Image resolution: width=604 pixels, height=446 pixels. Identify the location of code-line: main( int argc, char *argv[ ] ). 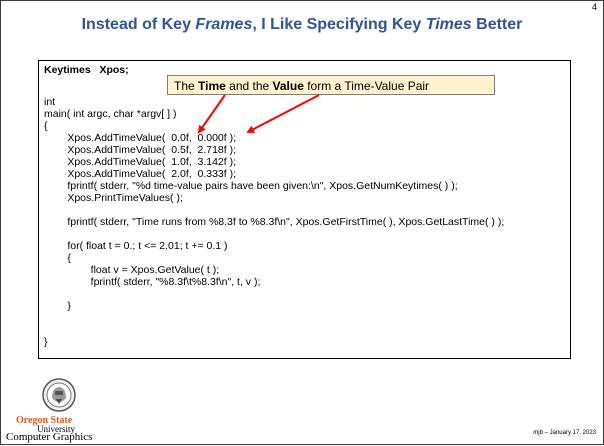
(110, 114).